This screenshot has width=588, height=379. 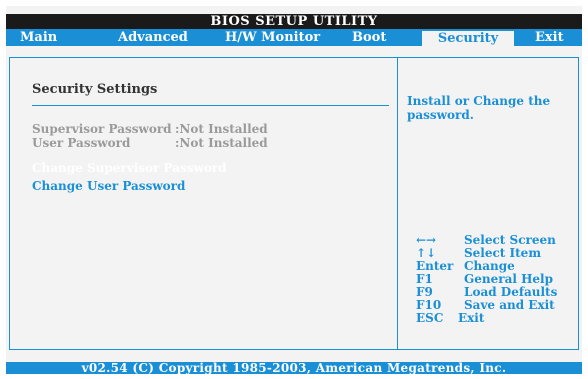 I want to click on tab-exit: Exit, so click(x=549, y=37).